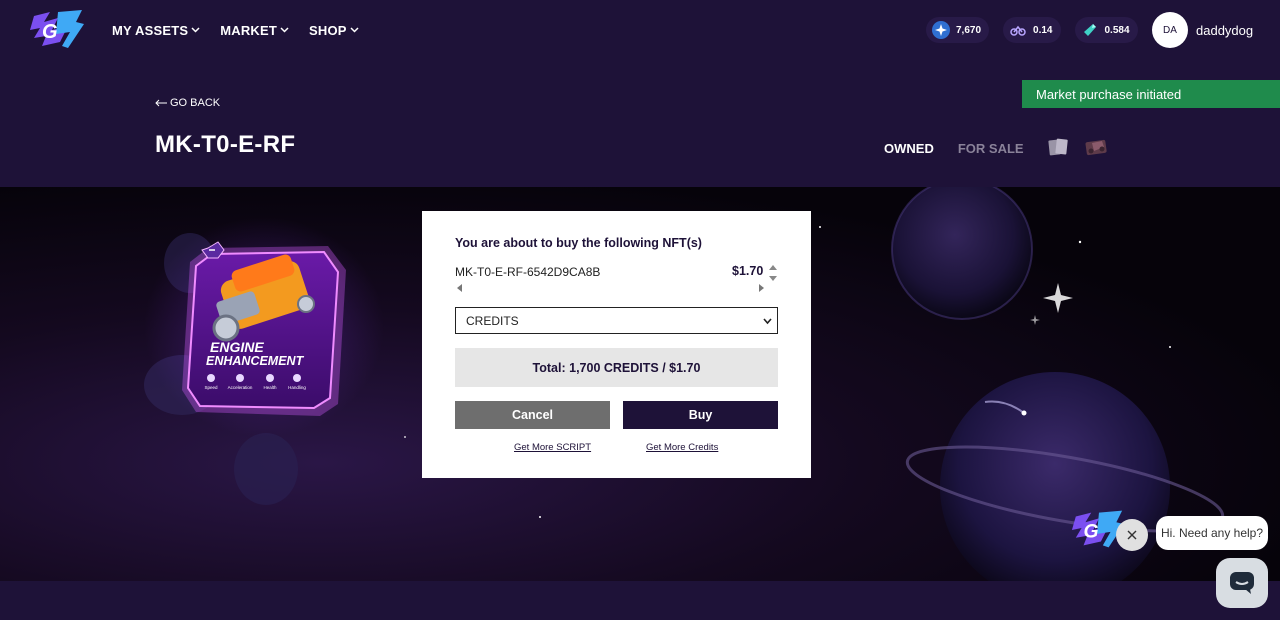  Describe the element at coordinates (1170, 30) in the screenshot. I see `avatar: DA` at that location.